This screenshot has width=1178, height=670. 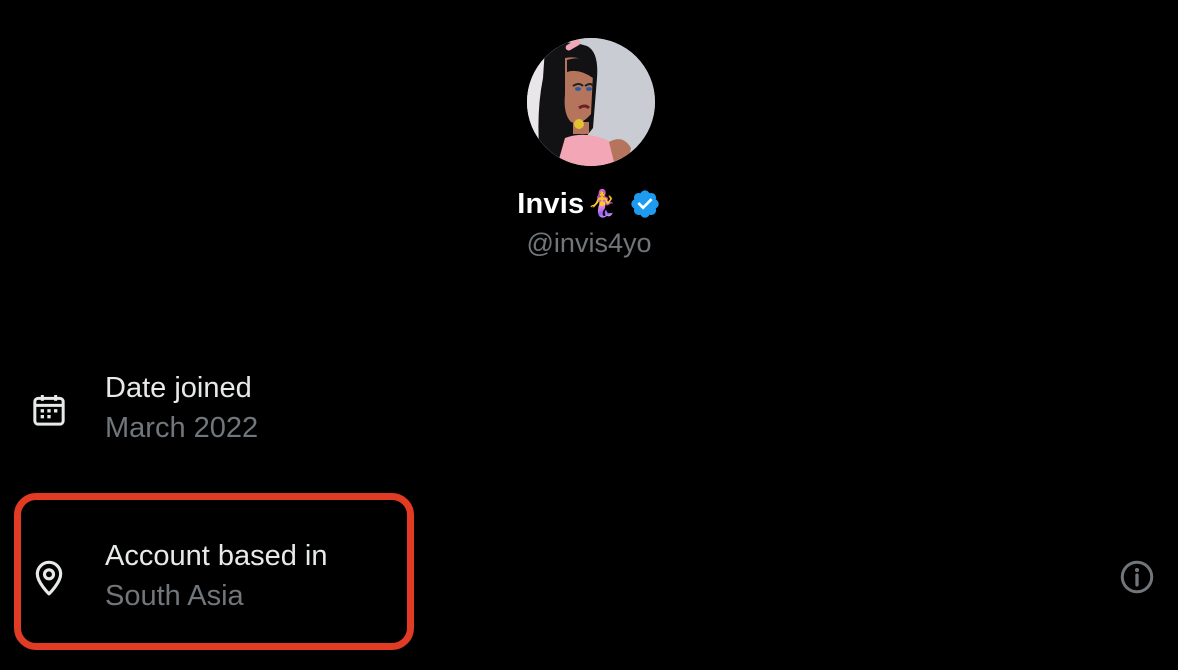 I want to click on verified-badge-icon, so click(x=645, y=204).